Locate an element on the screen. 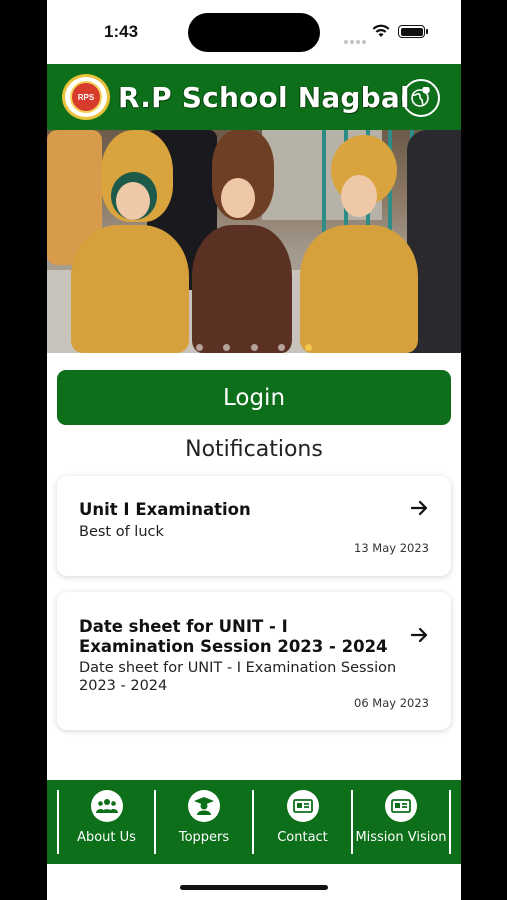 This screenshot has width=507, height=900. notification-body: Best of luck is located at coordinates (121, 532).